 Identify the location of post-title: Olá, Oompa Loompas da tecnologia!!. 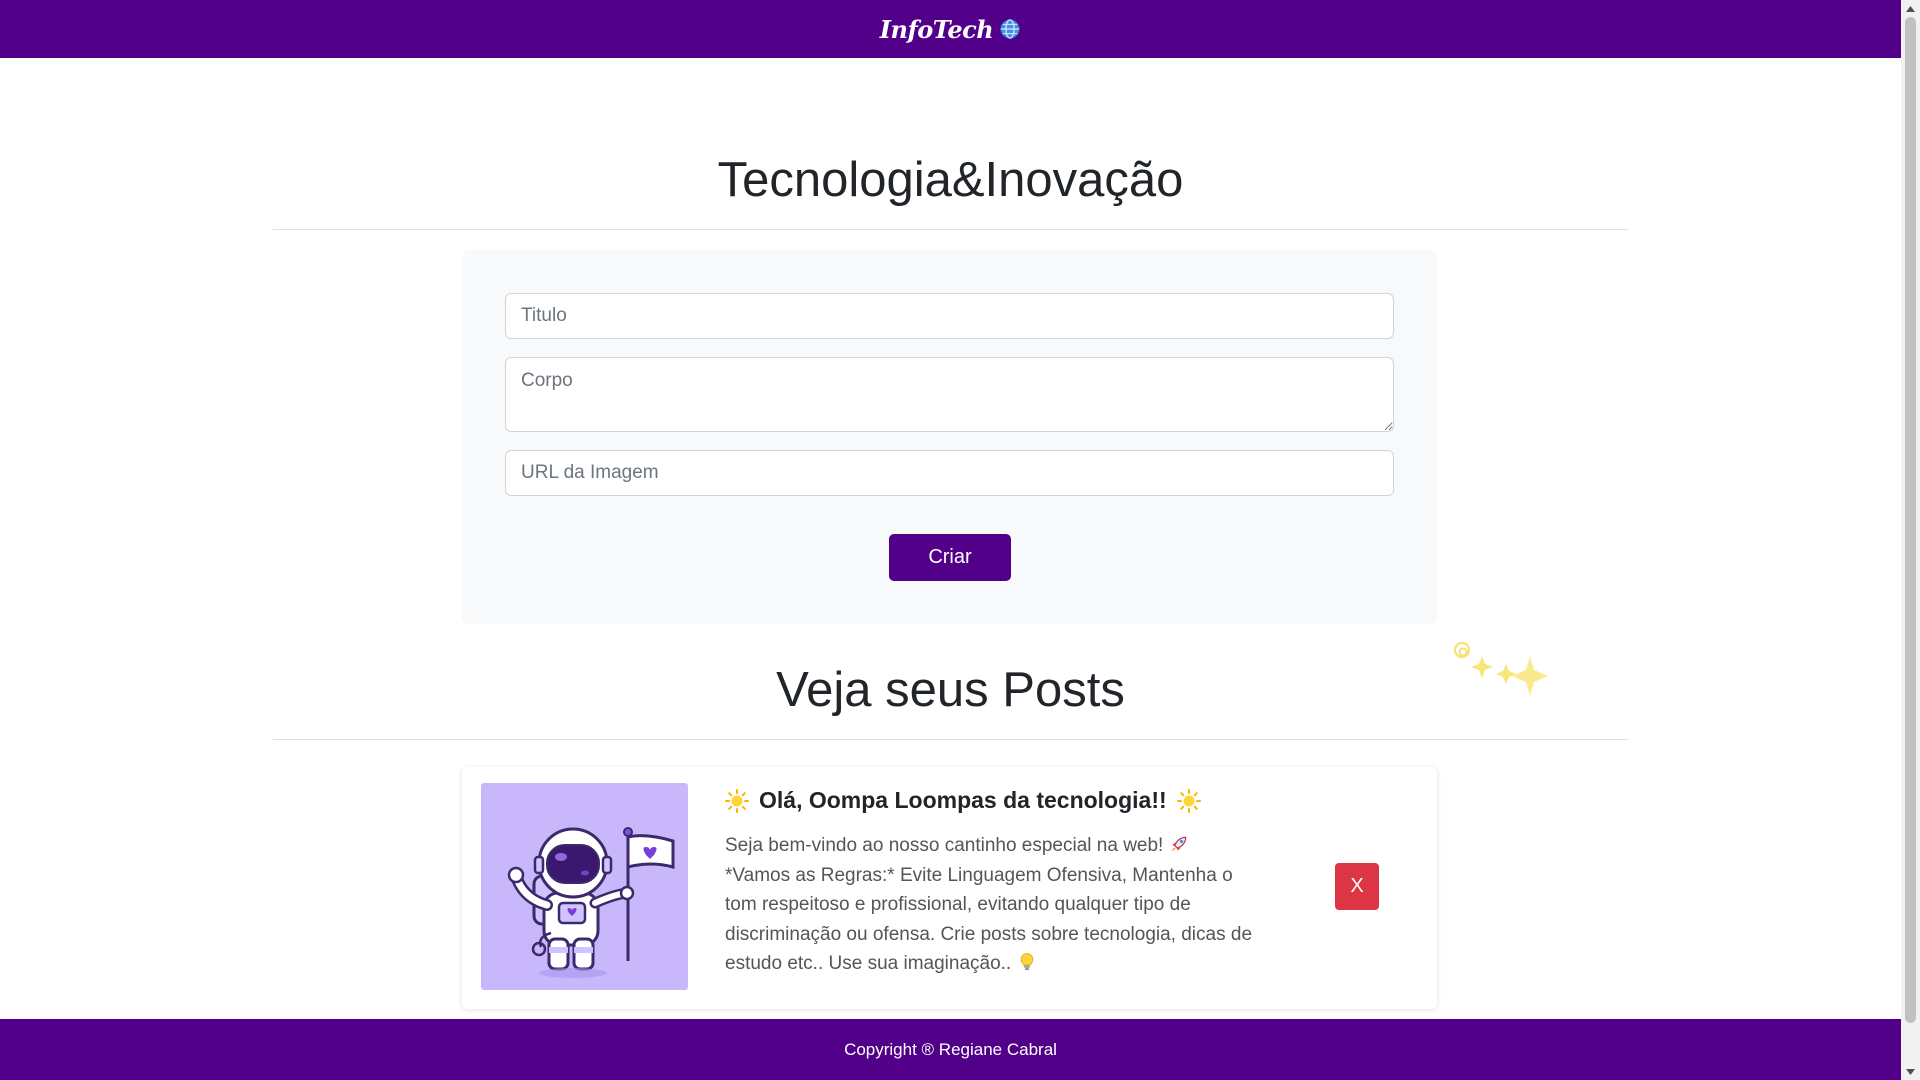
(995, 800).